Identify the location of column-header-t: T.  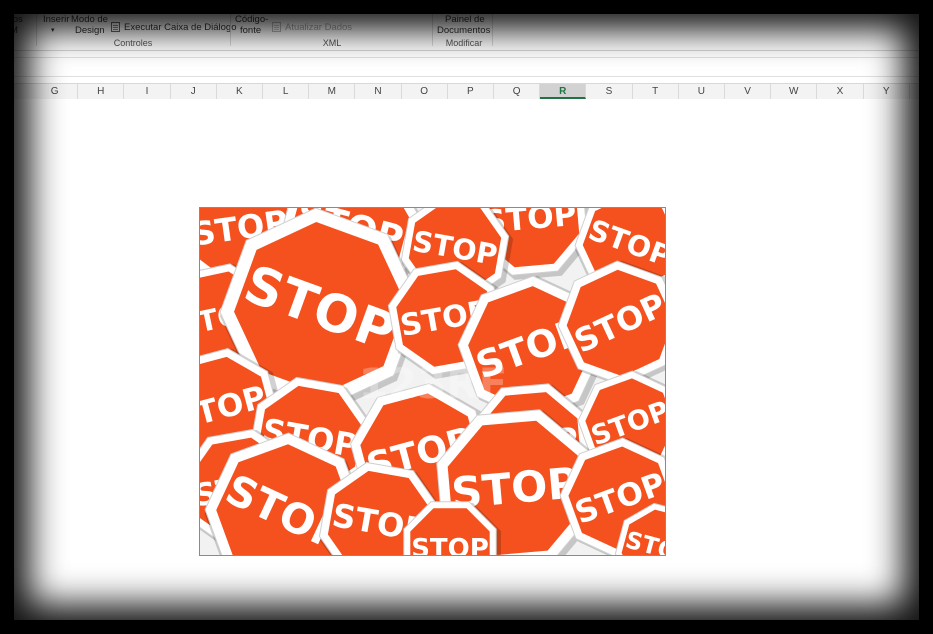
(656, 91).